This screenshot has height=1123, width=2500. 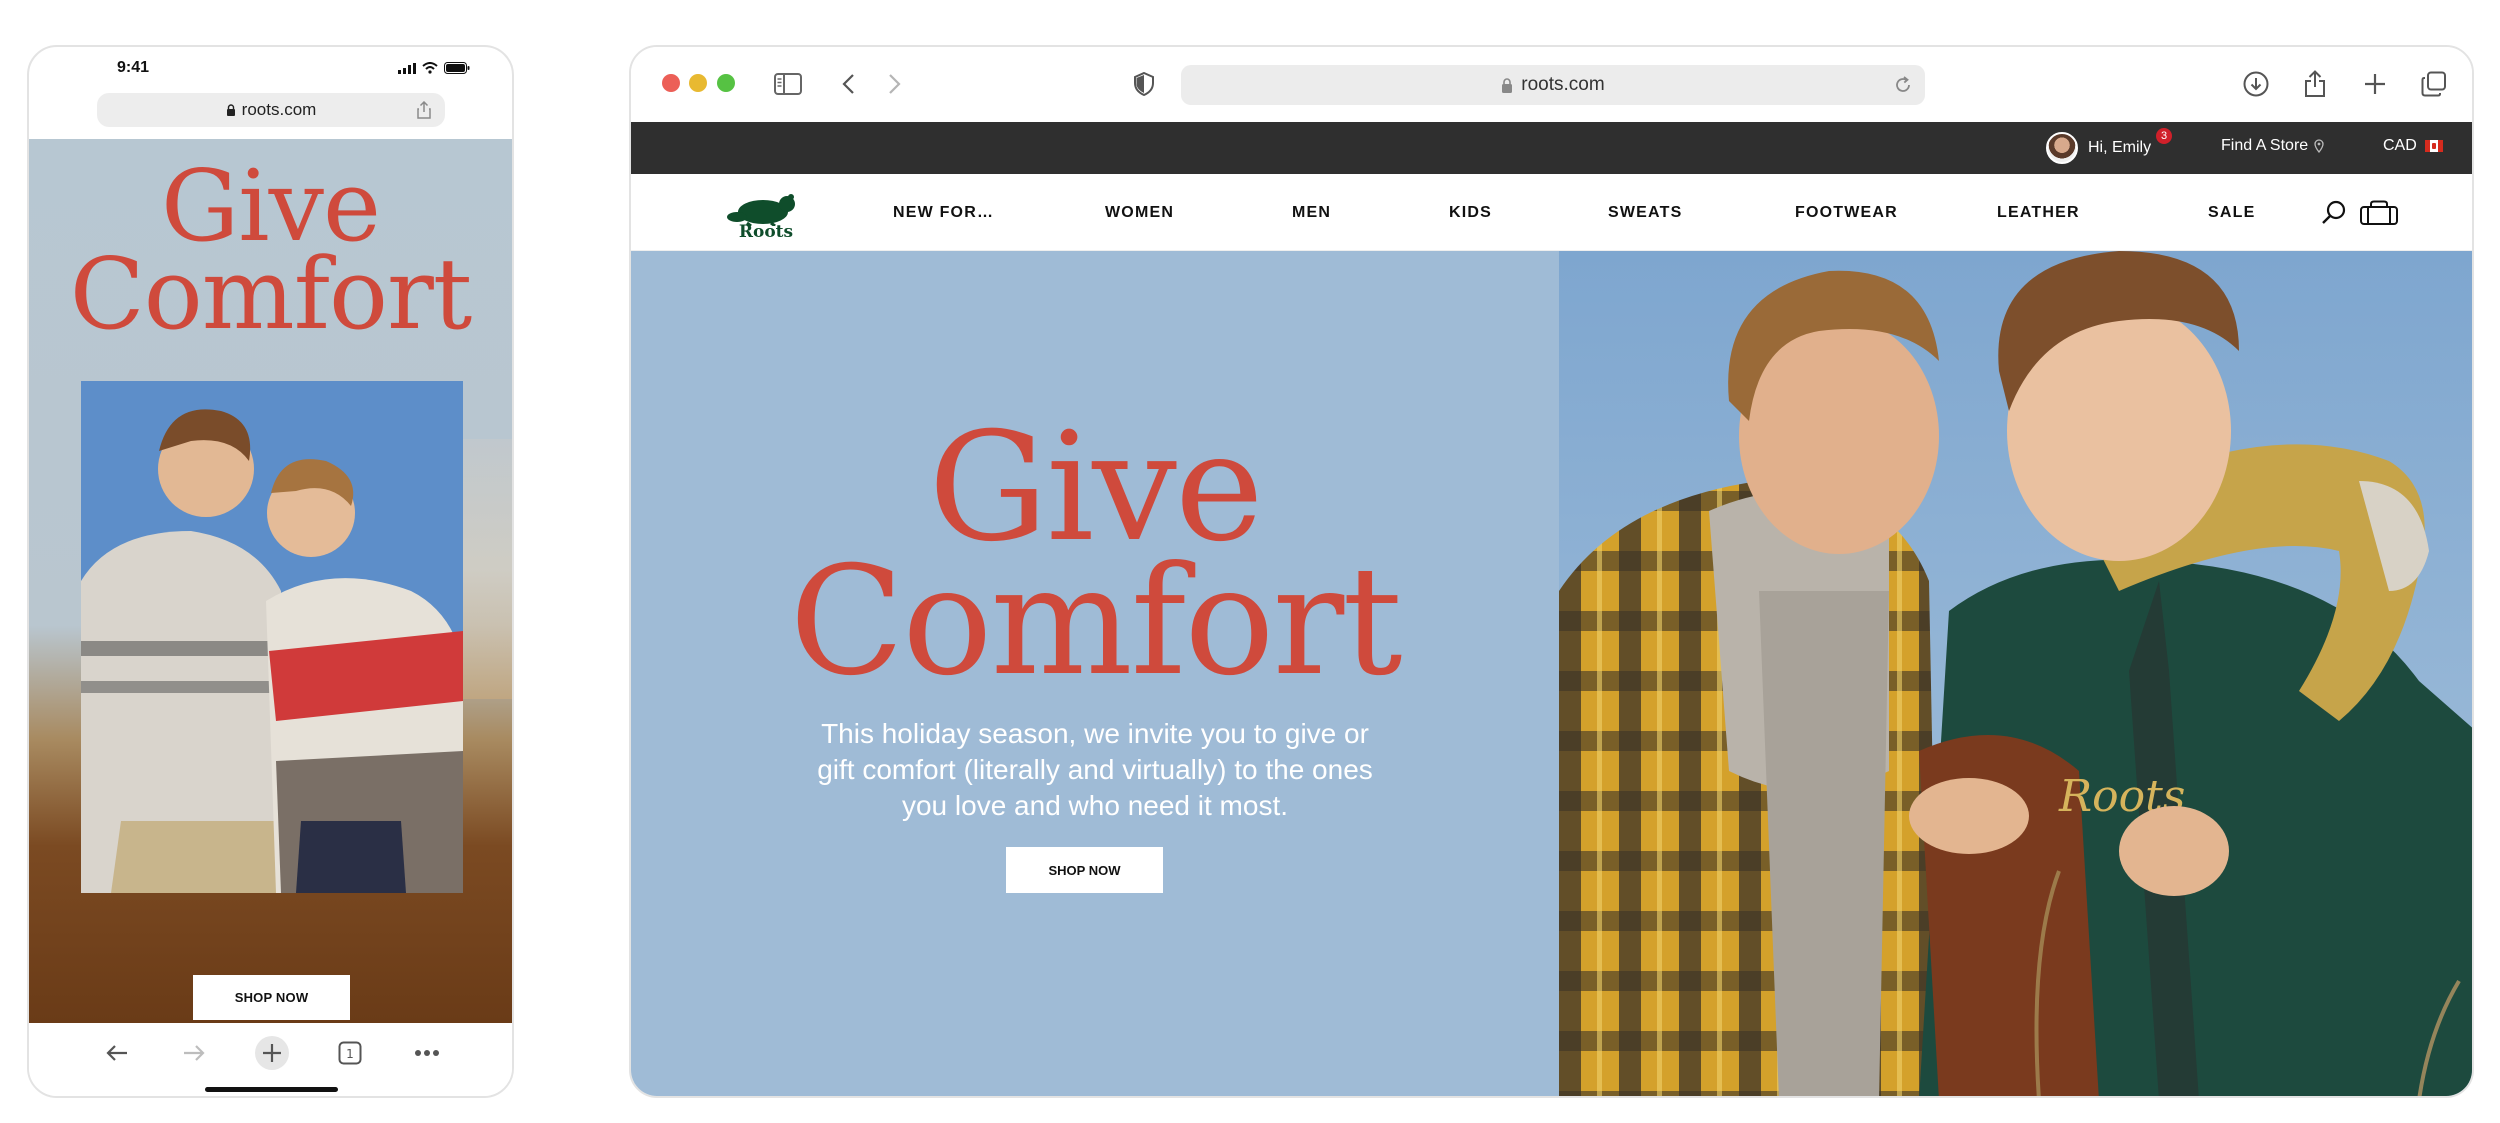 I want to click on download-icon, so click(x=2256, y=84).